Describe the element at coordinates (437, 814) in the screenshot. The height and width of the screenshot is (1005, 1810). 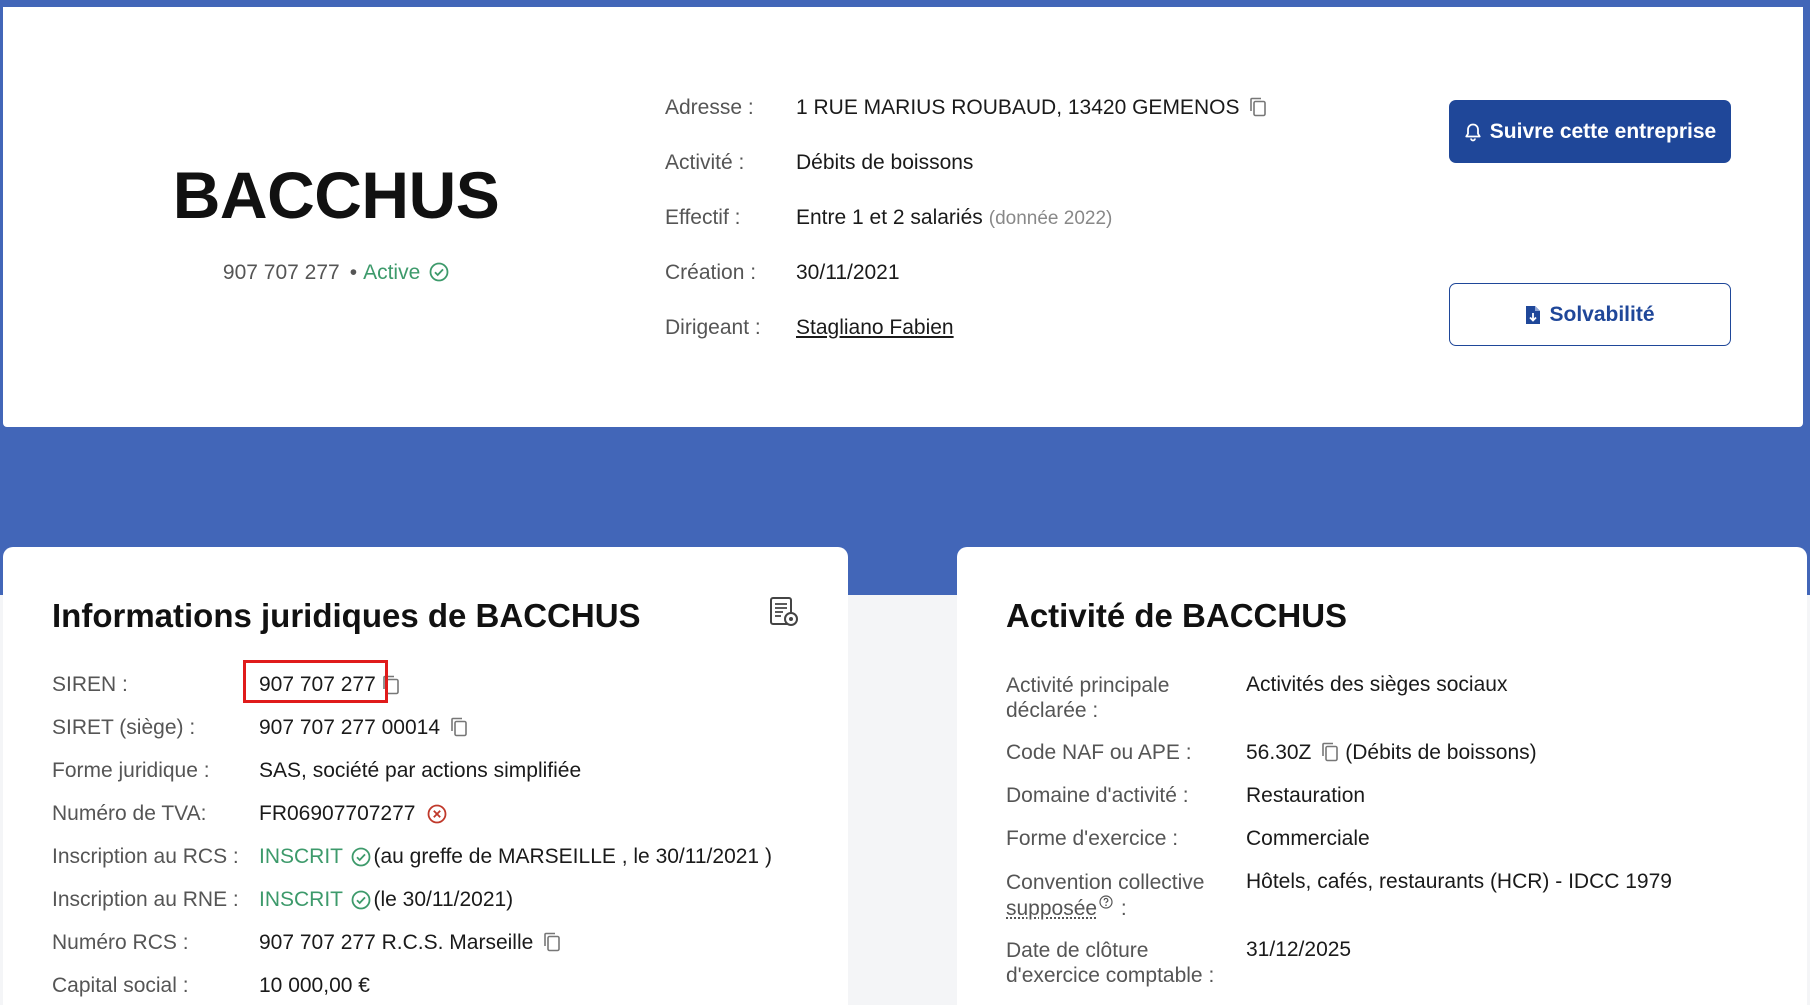
I see `error-circle-icon` at that location.